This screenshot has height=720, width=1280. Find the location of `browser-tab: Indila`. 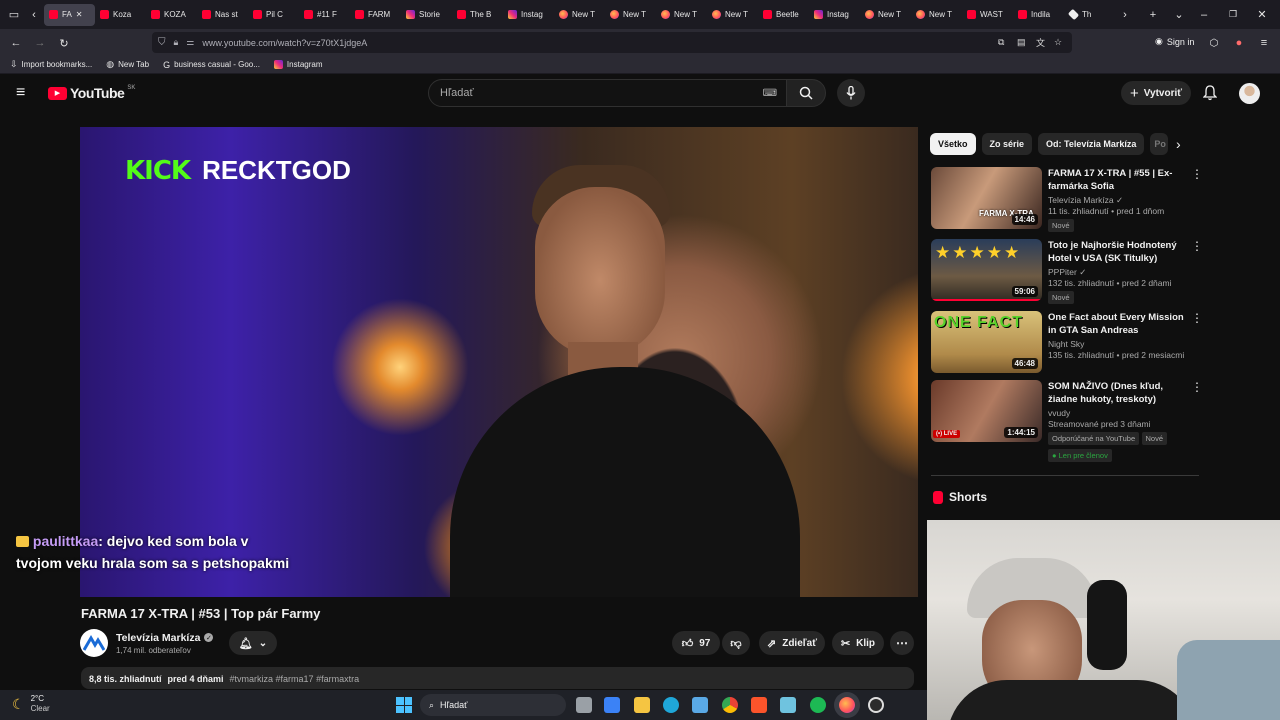

browser-tab: Indila is located at coordinates (1038, 15).